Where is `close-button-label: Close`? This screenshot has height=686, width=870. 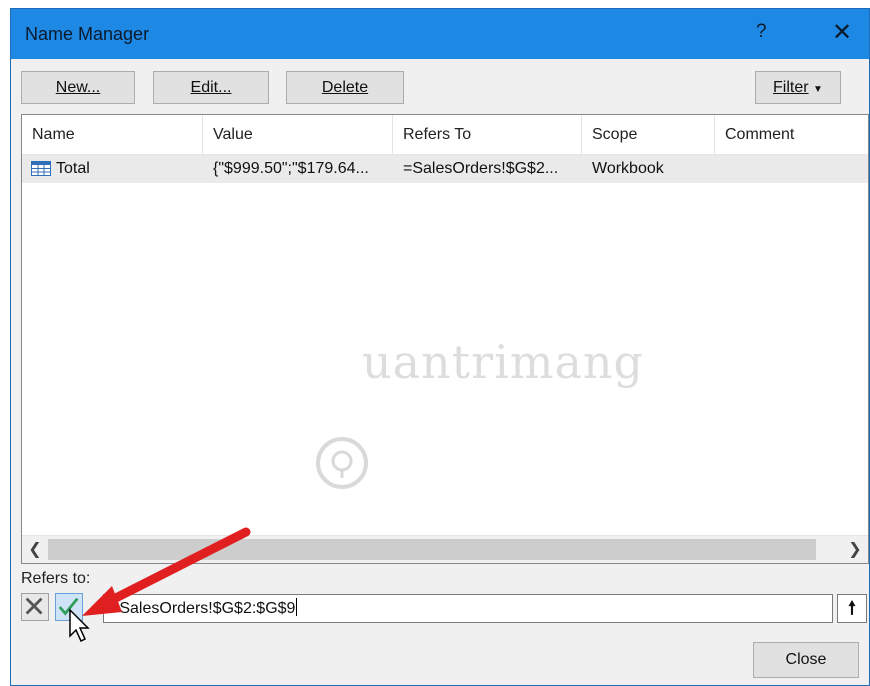 close-button-label: Close is located at coordinates (806, 659).